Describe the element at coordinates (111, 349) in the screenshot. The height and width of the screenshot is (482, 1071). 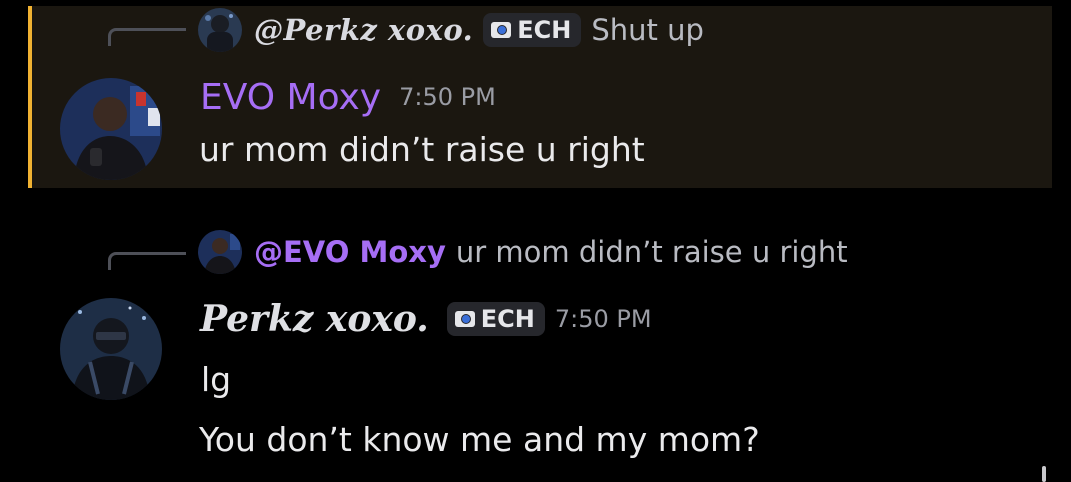
I see `avatar-perkz` at that location.